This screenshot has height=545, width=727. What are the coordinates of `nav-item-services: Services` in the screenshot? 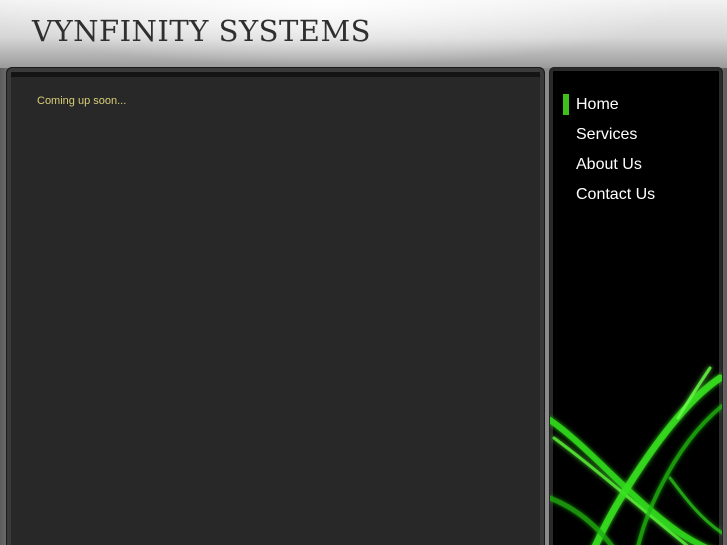 It's located at (609, 139).